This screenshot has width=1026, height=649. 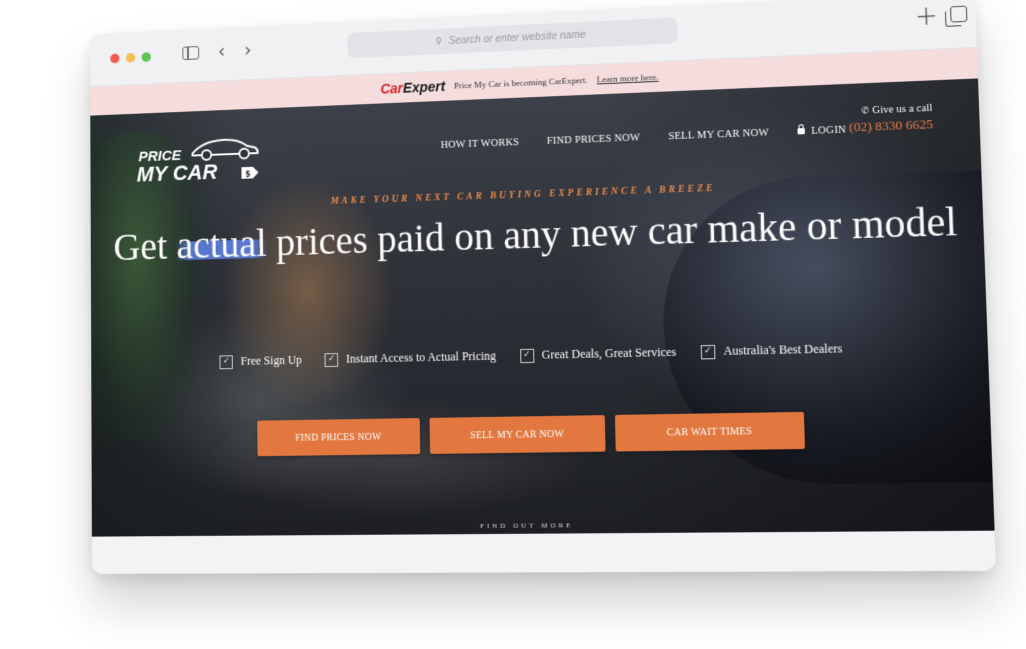 What do you see at coordinates (598, 354) in the screenshot?
I see `feature-item: ✓ Great Deals, Great Services` at bounding box center [598, 354].